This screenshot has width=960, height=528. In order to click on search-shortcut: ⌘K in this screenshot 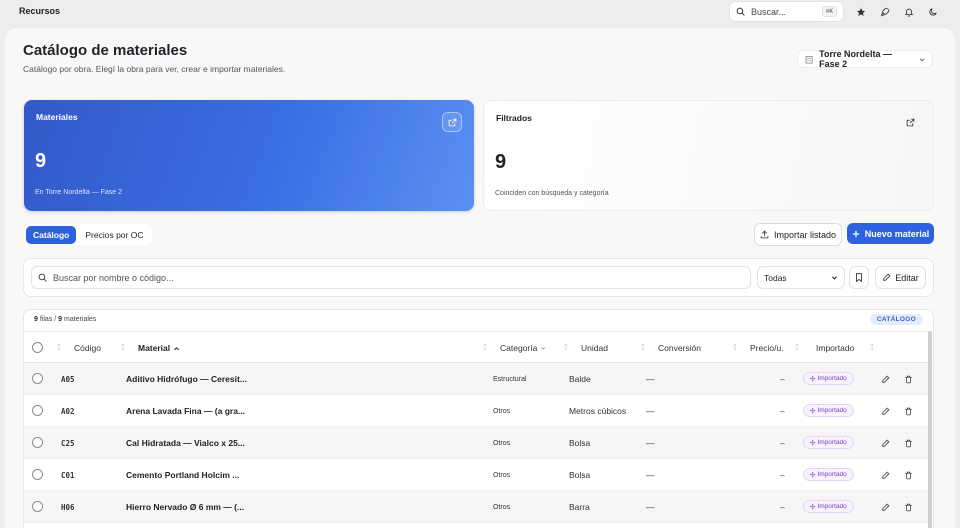, I will do `click(829, 11)`.